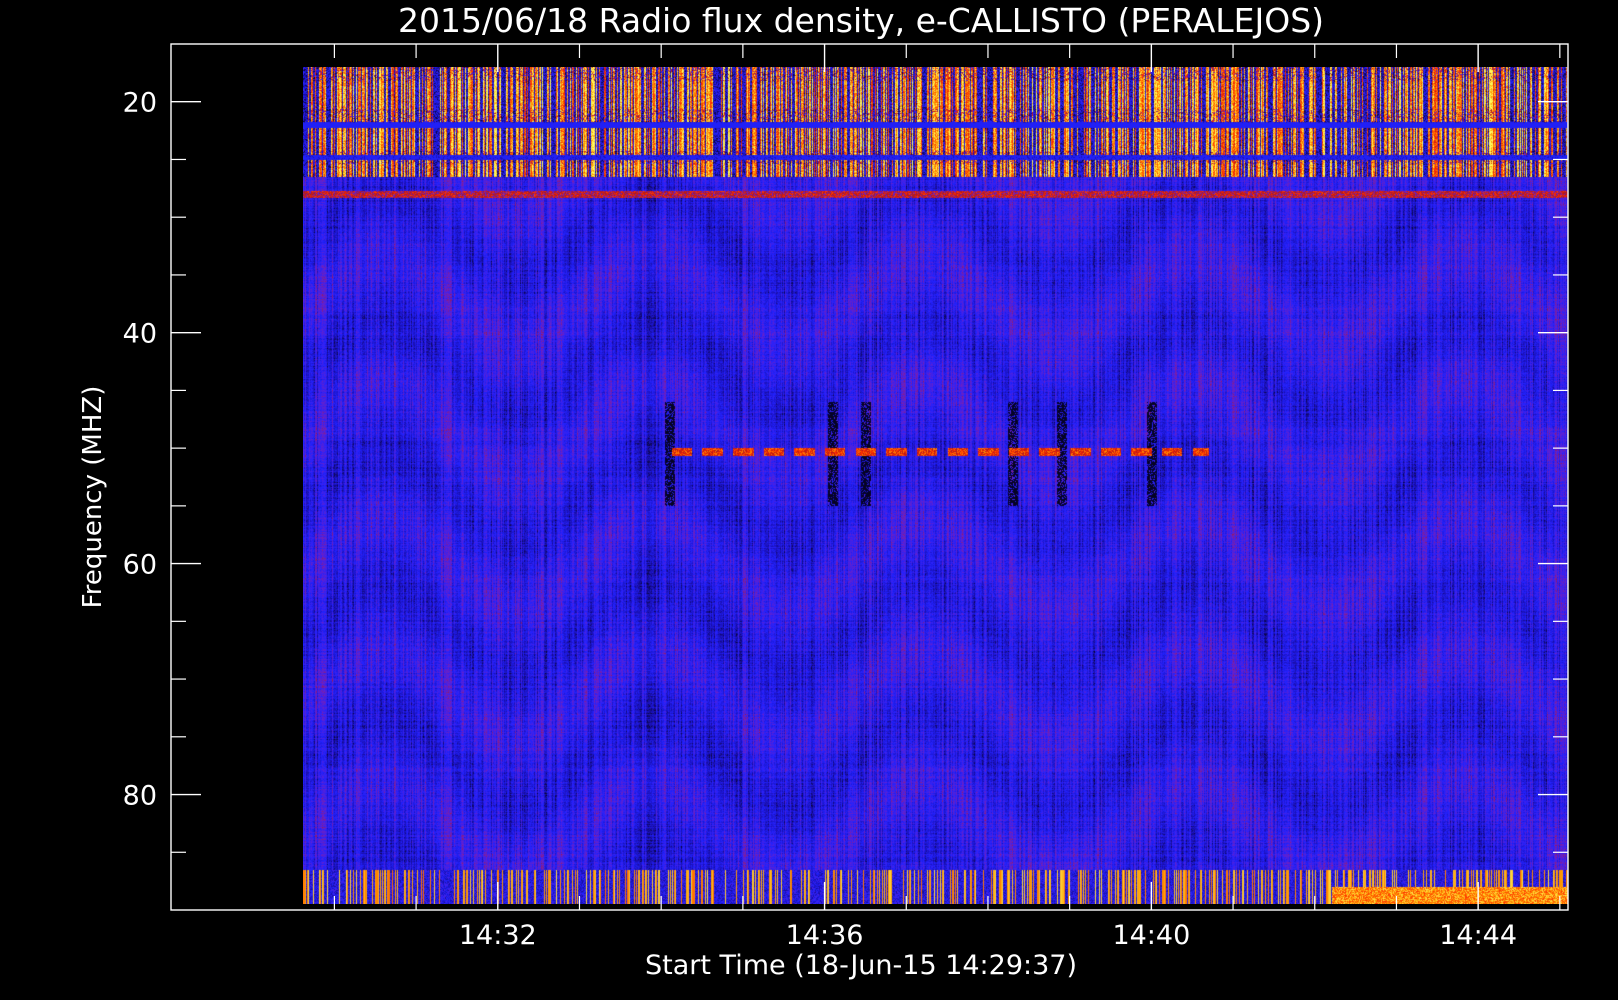 The width and height of the screenshot is (1618, 1000). I want to click on y-tick-label: 40, so click(140, 334).